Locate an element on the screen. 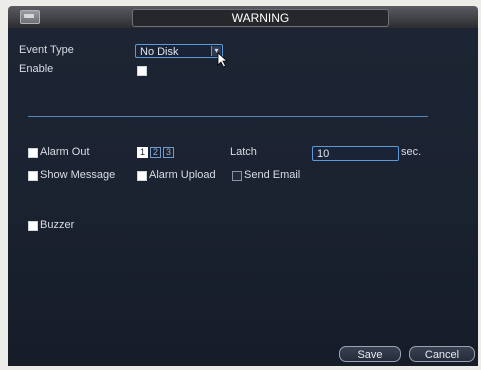  enable-label: Enable is located at coordinates (36, 69).